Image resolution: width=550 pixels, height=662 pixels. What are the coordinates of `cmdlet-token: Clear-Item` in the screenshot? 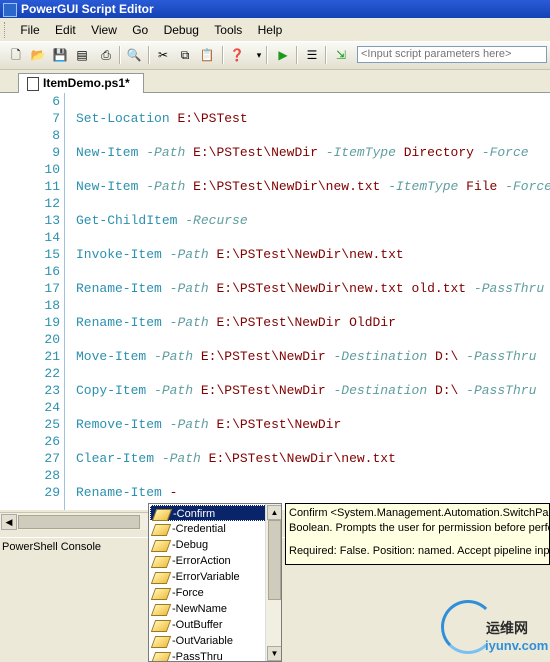 It's located at (115, 458).